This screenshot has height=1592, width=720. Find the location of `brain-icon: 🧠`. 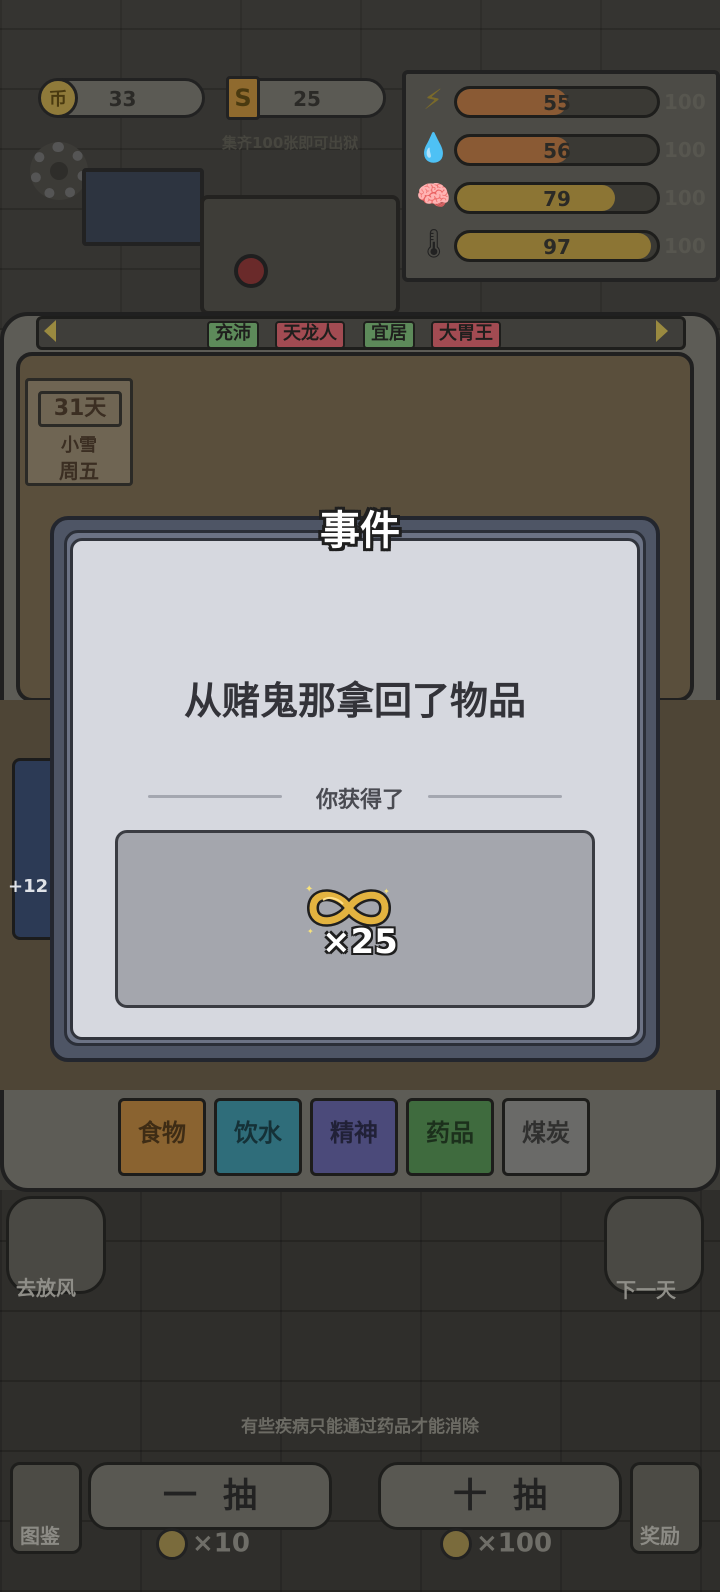

brain-icon: 🧠 is located at coordinates (433, 195).